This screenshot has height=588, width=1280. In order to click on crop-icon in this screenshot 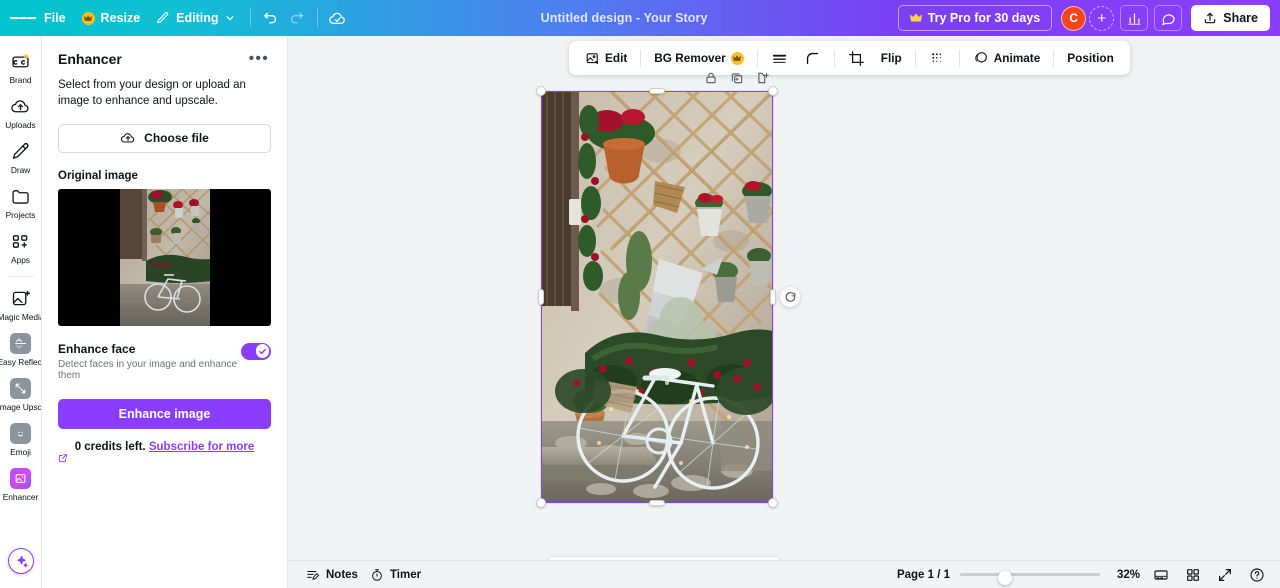, I will do `click(856, 58)`.